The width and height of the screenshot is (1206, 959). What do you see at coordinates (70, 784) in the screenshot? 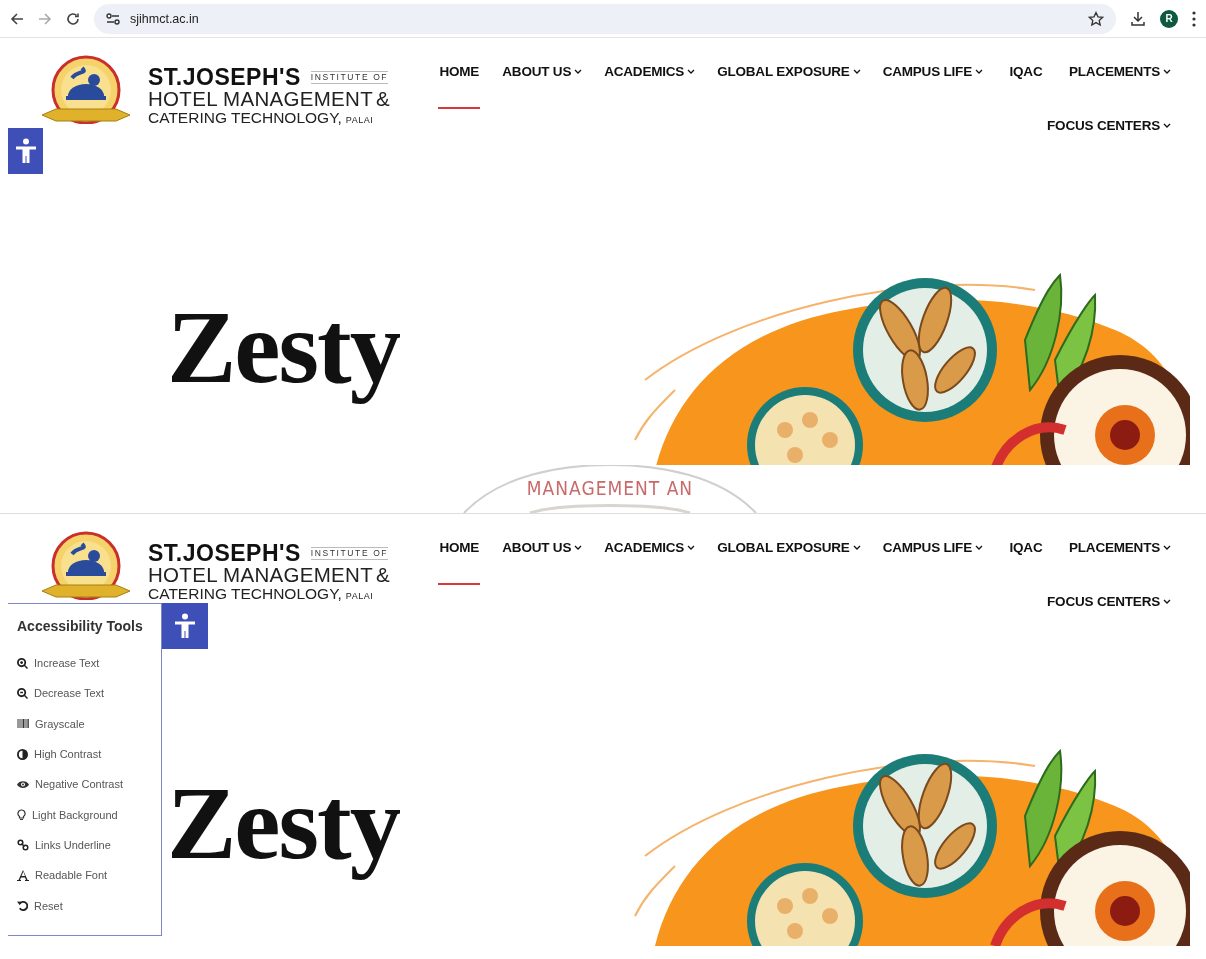
I see `accessibility-option: Negative Contrast` at bounding box center [70, 784].